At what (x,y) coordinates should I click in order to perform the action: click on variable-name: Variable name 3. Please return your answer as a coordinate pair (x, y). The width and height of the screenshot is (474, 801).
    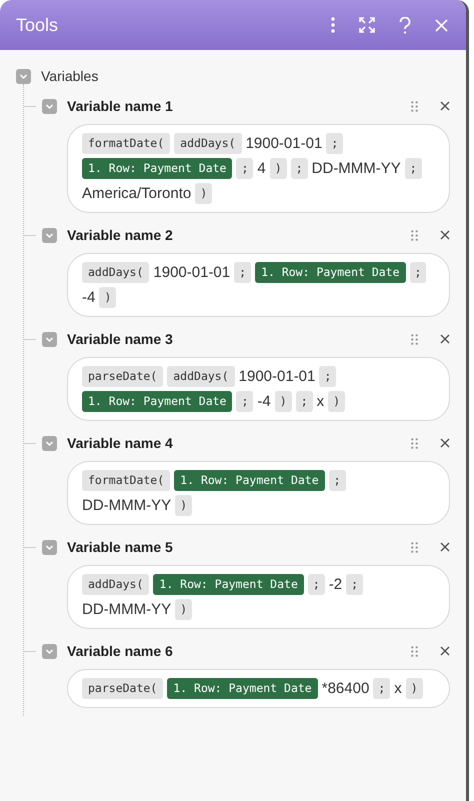
    Looking at the image, I should click on (120, 339).